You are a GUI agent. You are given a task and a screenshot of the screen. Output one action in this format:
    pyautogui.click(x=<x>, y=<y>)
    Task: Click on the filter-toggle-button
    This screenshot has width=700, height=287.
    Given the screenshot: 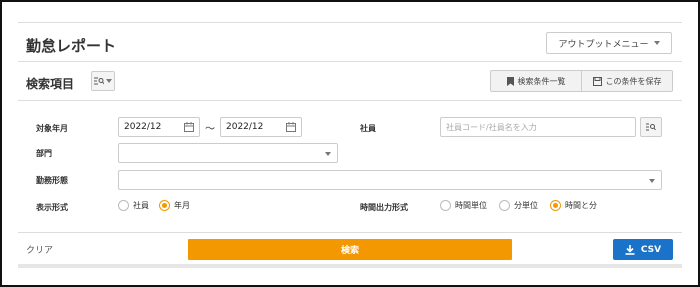 What is the action you would take?
    pyautogui.click(x=103, y=81)
    